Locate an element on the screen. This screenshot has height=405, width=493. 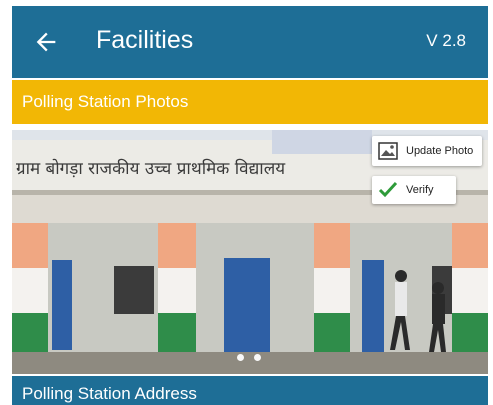
update-photo-button: Update Photo is located at coordinates (427, 151).